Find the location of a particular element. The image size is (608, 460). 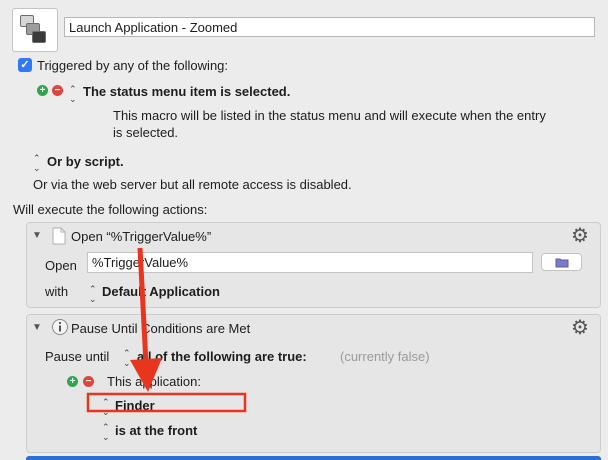

arrow-icon is located at coordinates (143, 306).